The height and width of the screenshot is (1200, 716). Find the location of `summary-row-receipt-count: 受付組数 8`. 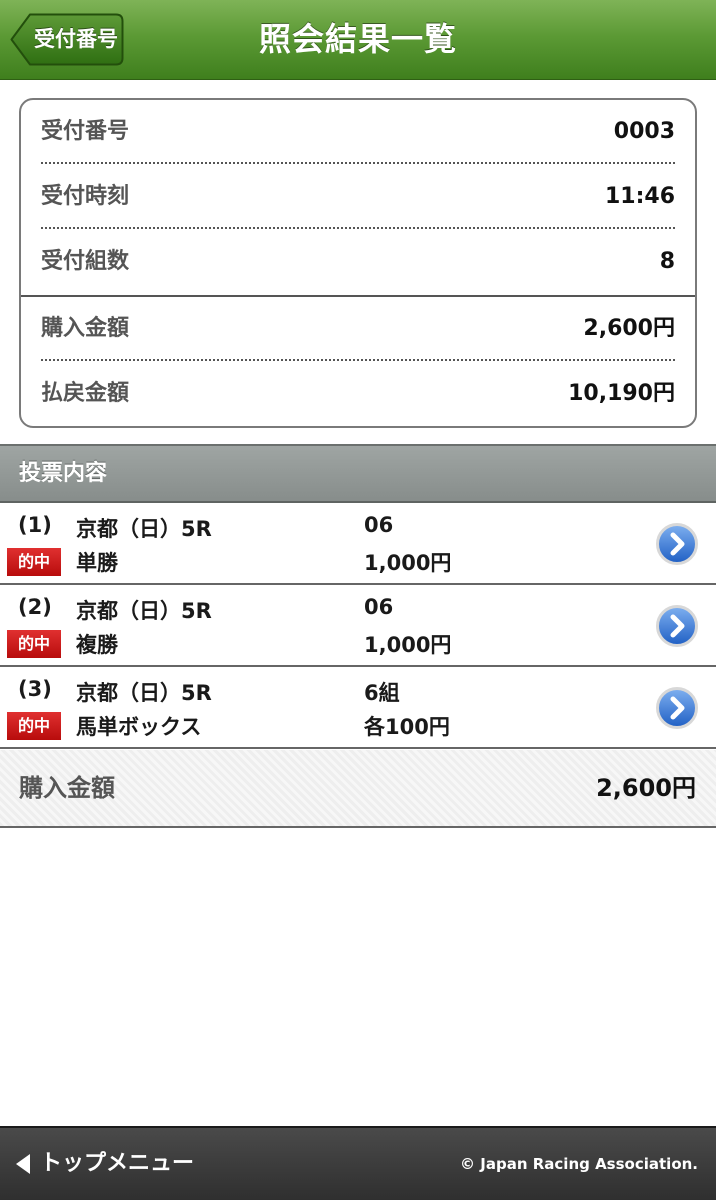

summary-row-receipt-count: 受付組数 8 is located at coordinates (358, 262).